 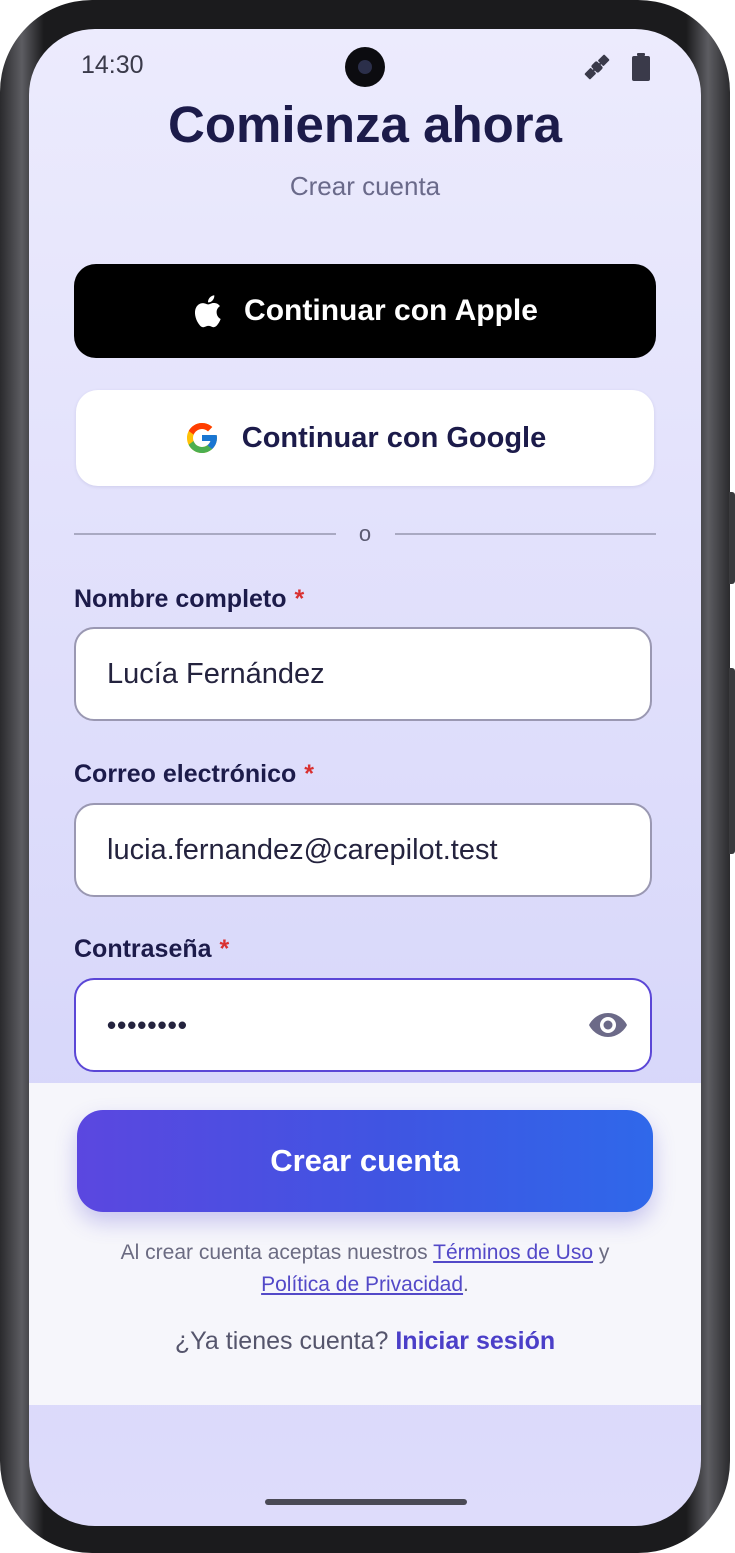 What do you see at coordinates (604, 1252) in the screenshot?
I see `terms-and: y` at bounding box center [604, 1252].